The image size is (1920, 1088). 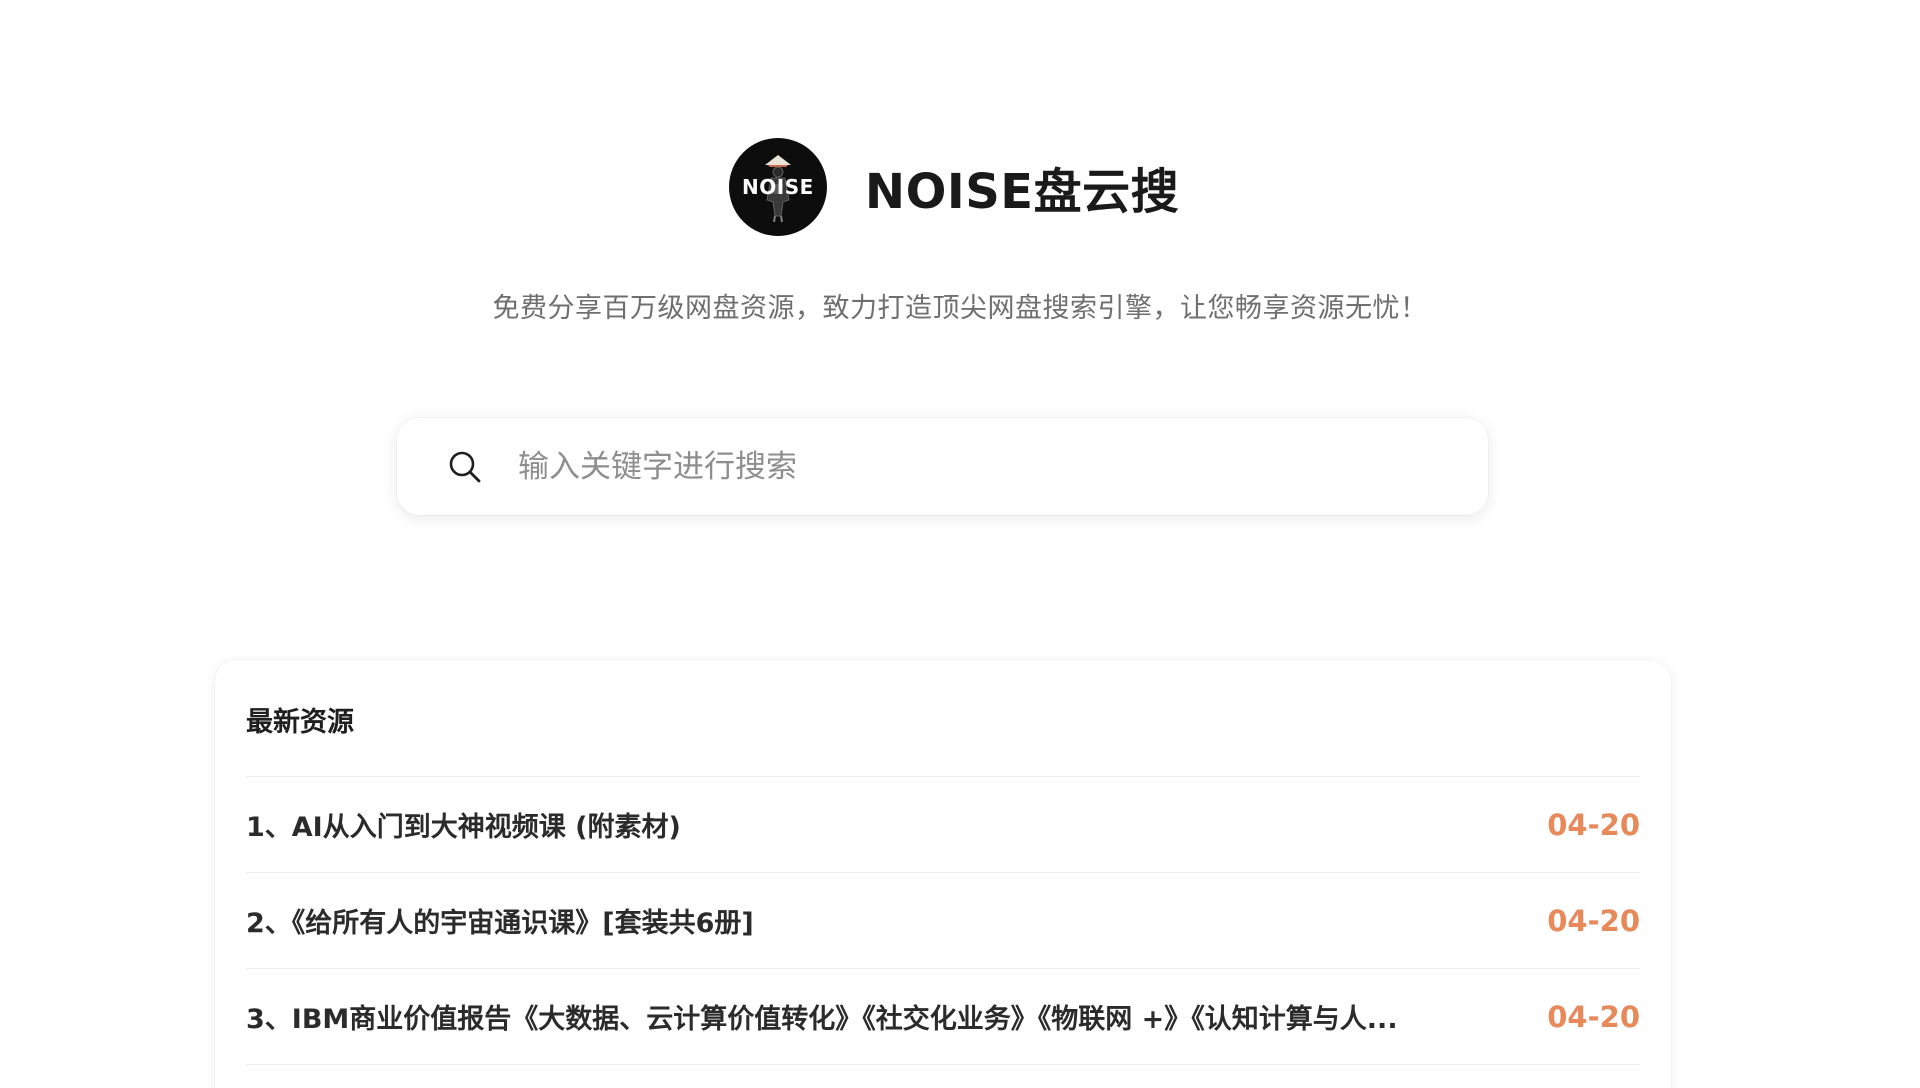 What do you see at coordinates (960, 308) in the screenshot?
I see `site-tagline: 免费分享百万级网盘资源，致力打造顶尖网盘搜索引擎，让您畅享资源无忧！` at bounding box center [960, 308].